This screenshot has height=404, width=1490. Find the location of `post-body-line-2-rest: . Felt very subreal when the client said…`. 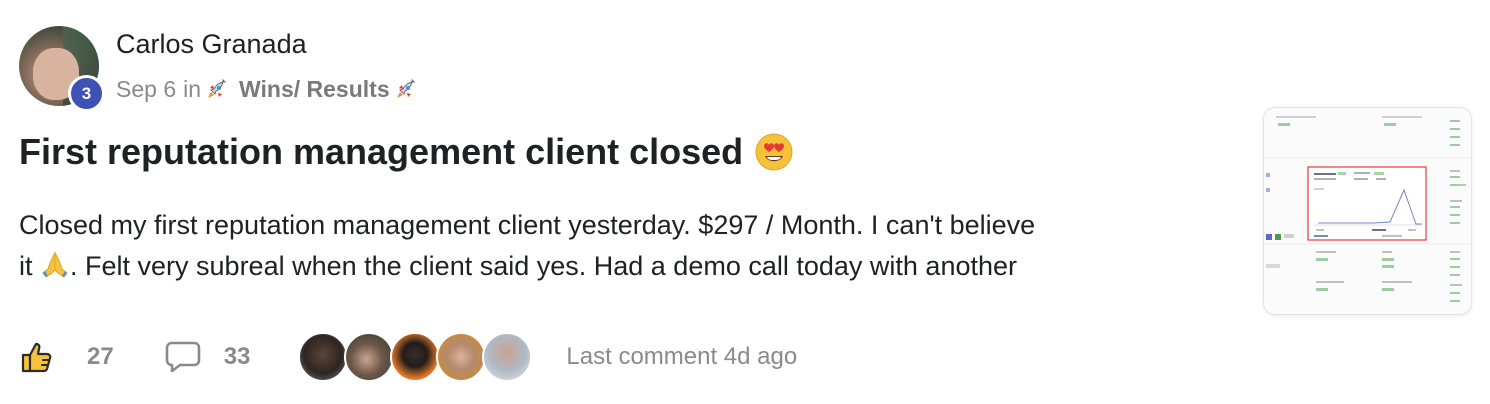

post-body-line-2-rest: . Felt very subreal when the client said… is located at coordinates (544, 266).